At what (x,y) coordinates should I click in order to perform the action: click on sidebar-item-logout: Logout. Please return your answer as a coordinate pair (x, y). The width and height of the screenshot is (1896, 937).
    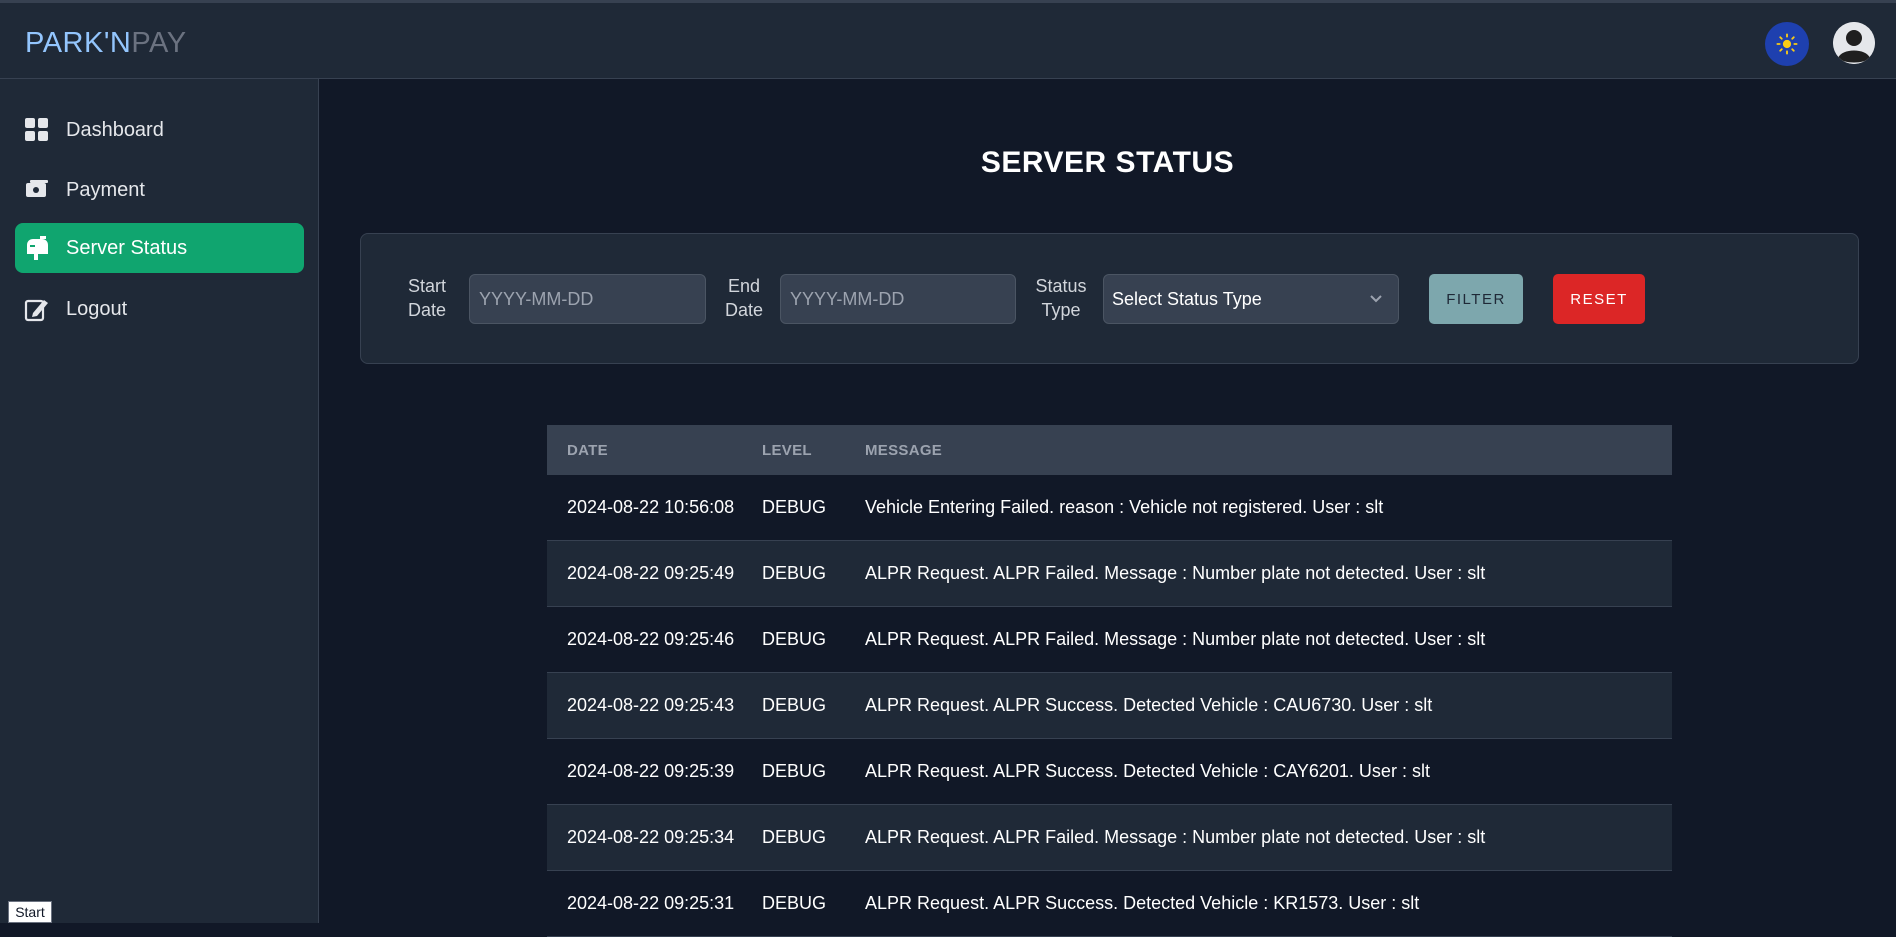
    Looking at the image, I should click on (159, 309).